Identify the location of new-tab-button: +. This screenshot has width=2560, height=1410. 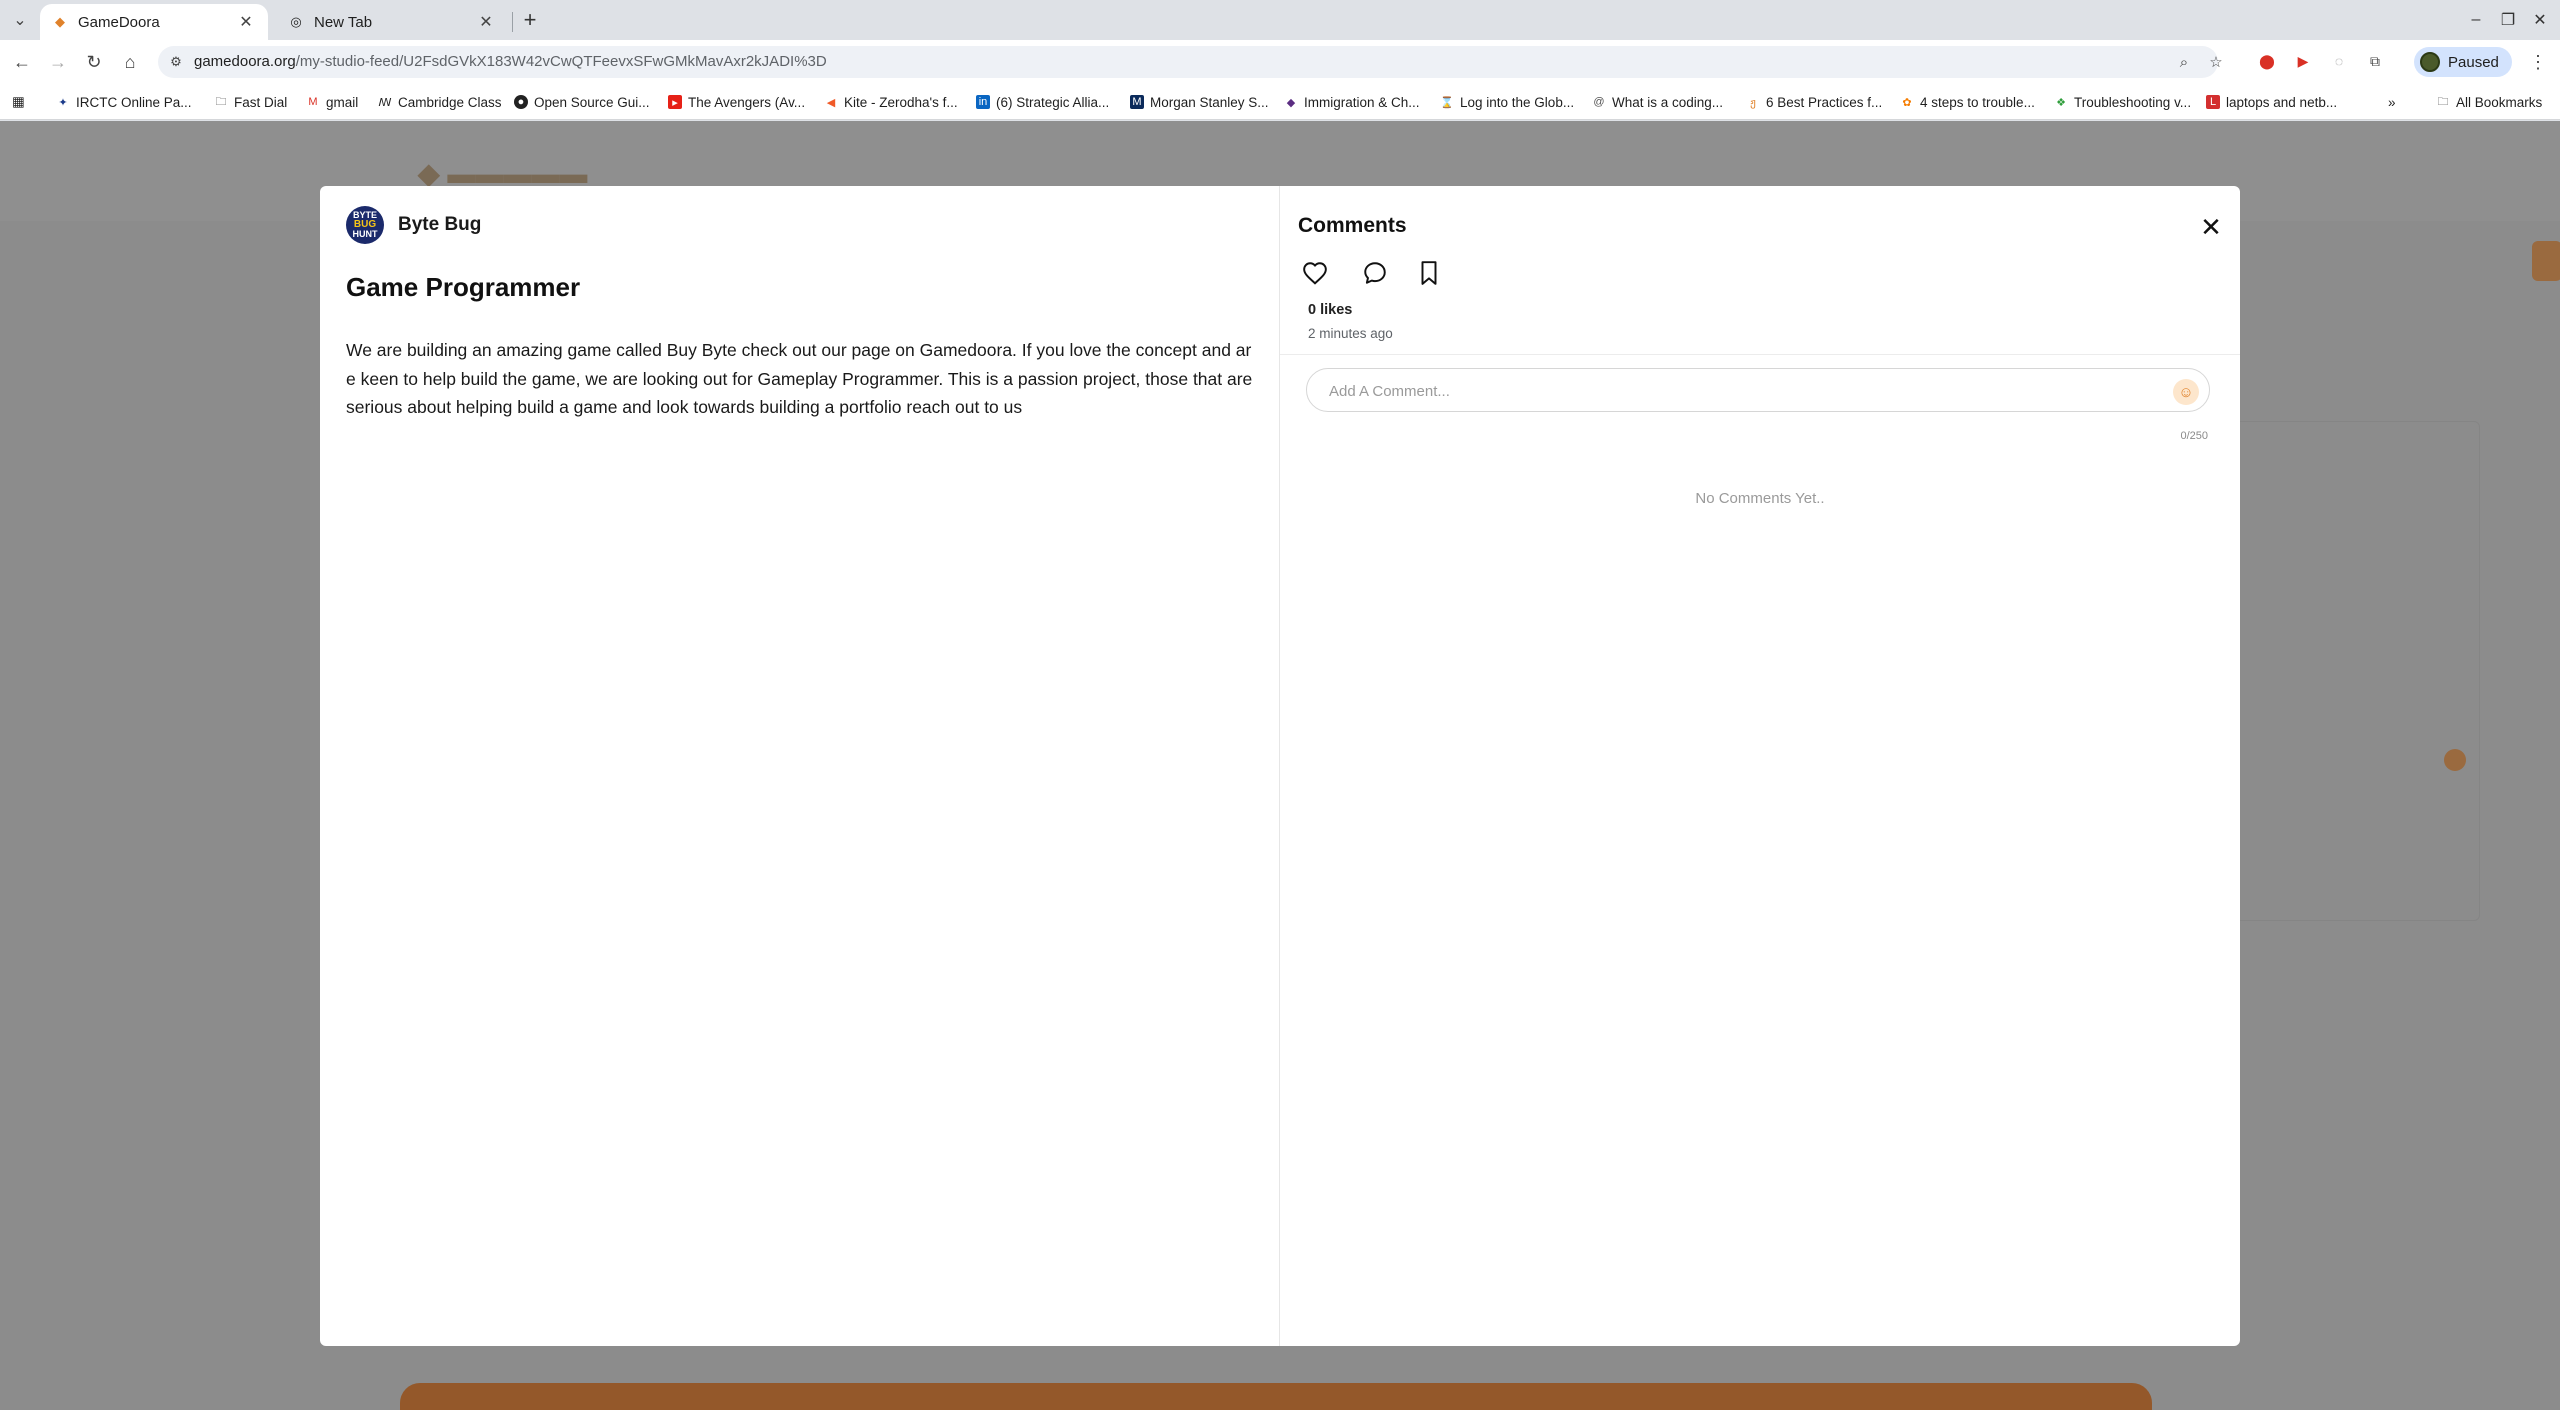
(530, 19).